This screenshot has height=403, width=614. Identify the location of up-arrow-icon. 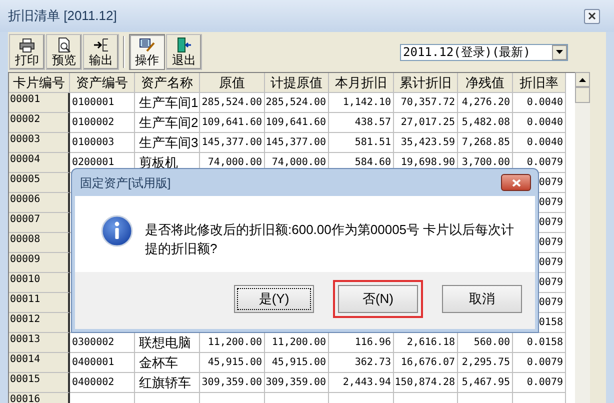
(582, 80).